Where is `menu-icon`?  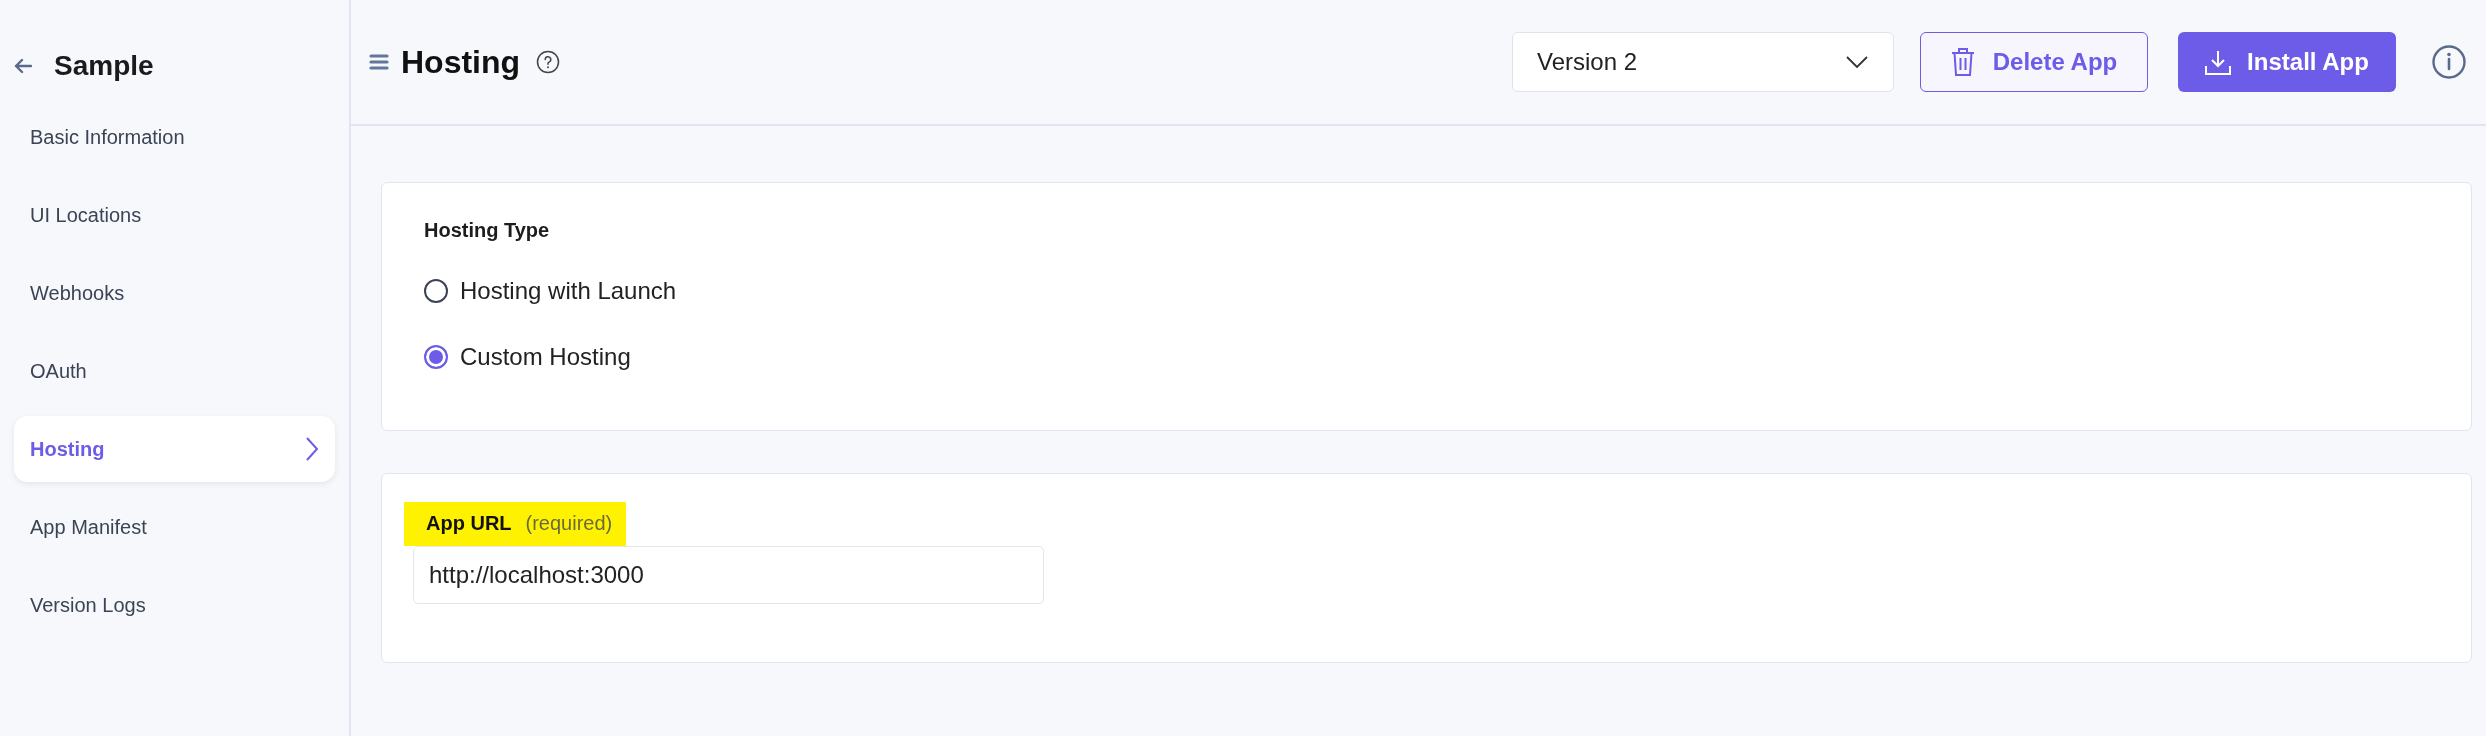
menu-icon is located at coordinates (379, 62).